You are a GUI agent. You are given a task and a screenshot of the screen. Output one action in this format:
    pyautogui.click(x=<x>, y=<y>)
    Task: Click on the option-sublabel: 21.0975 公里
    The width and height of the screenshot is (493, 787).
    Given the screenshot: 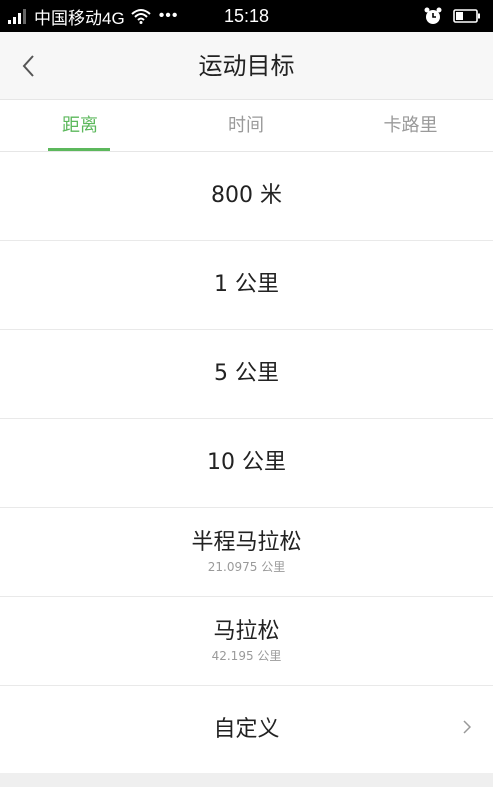 What is the action you would take?
    pyautogui.click(x=246, y=567)
    